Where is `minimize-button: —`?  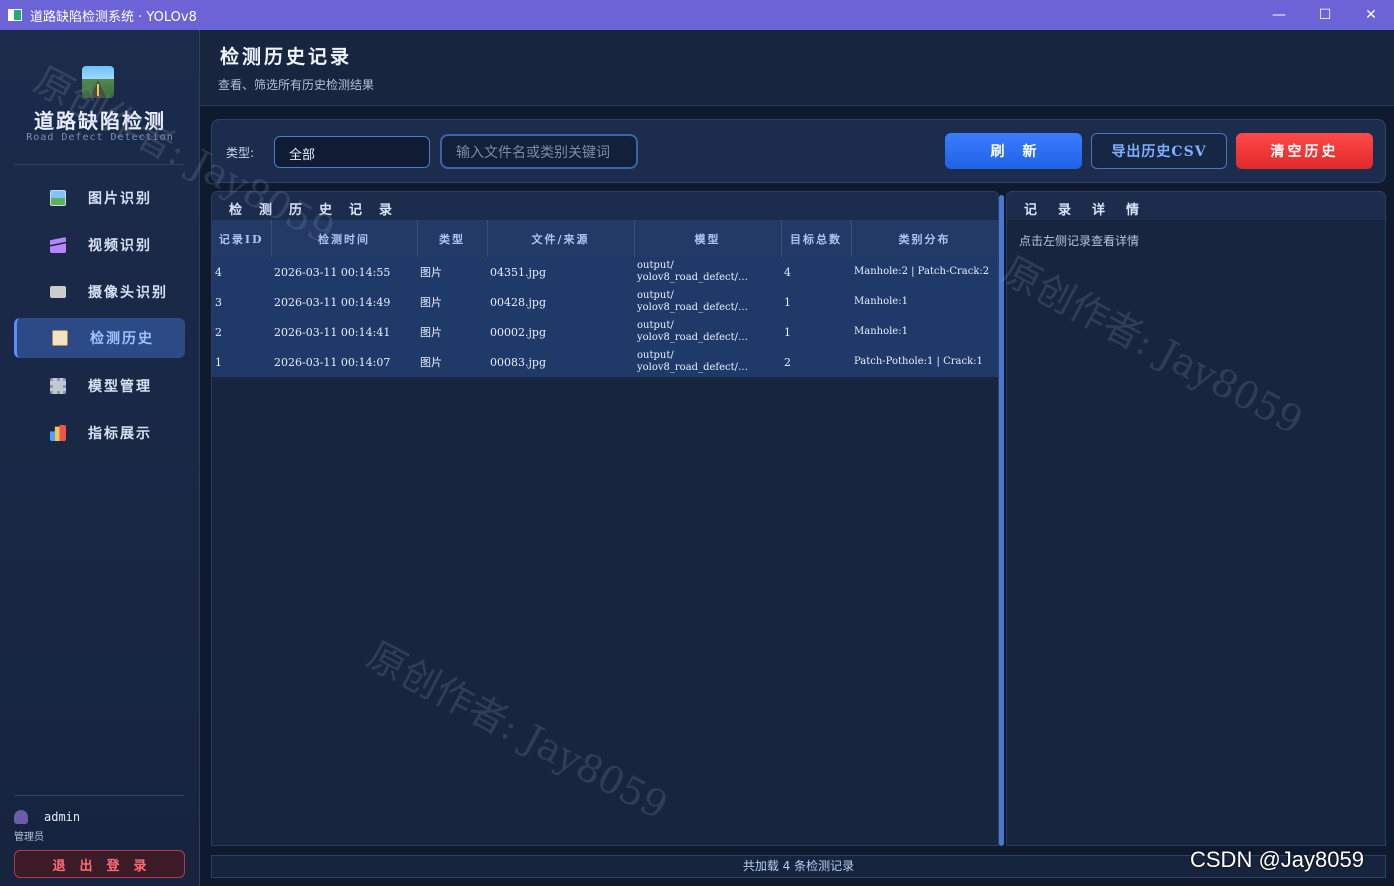 minimize-button: — is located at coordinates (1279, 15).